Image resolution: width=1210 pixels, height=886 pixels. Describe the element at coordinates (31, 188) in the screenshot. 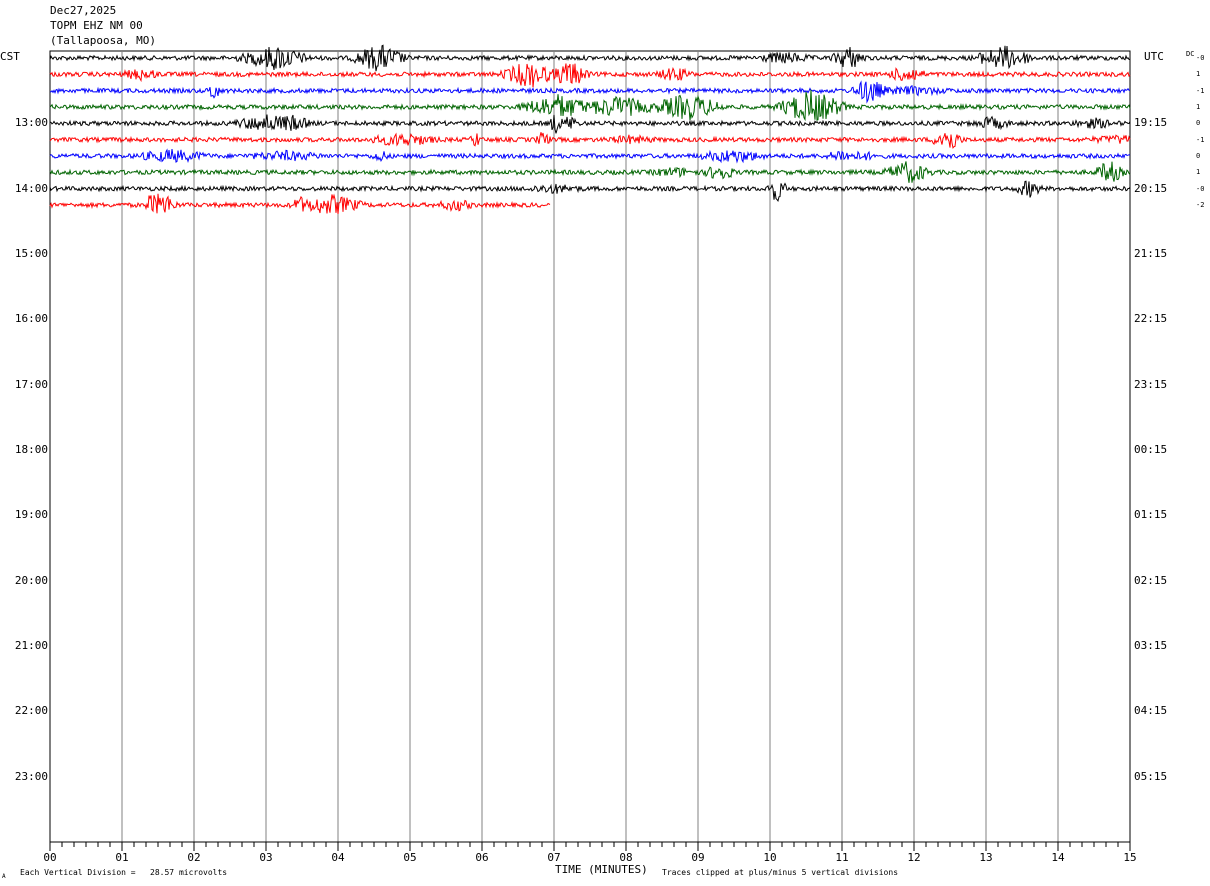

I see `left-hour-label: 14:00` at that location.